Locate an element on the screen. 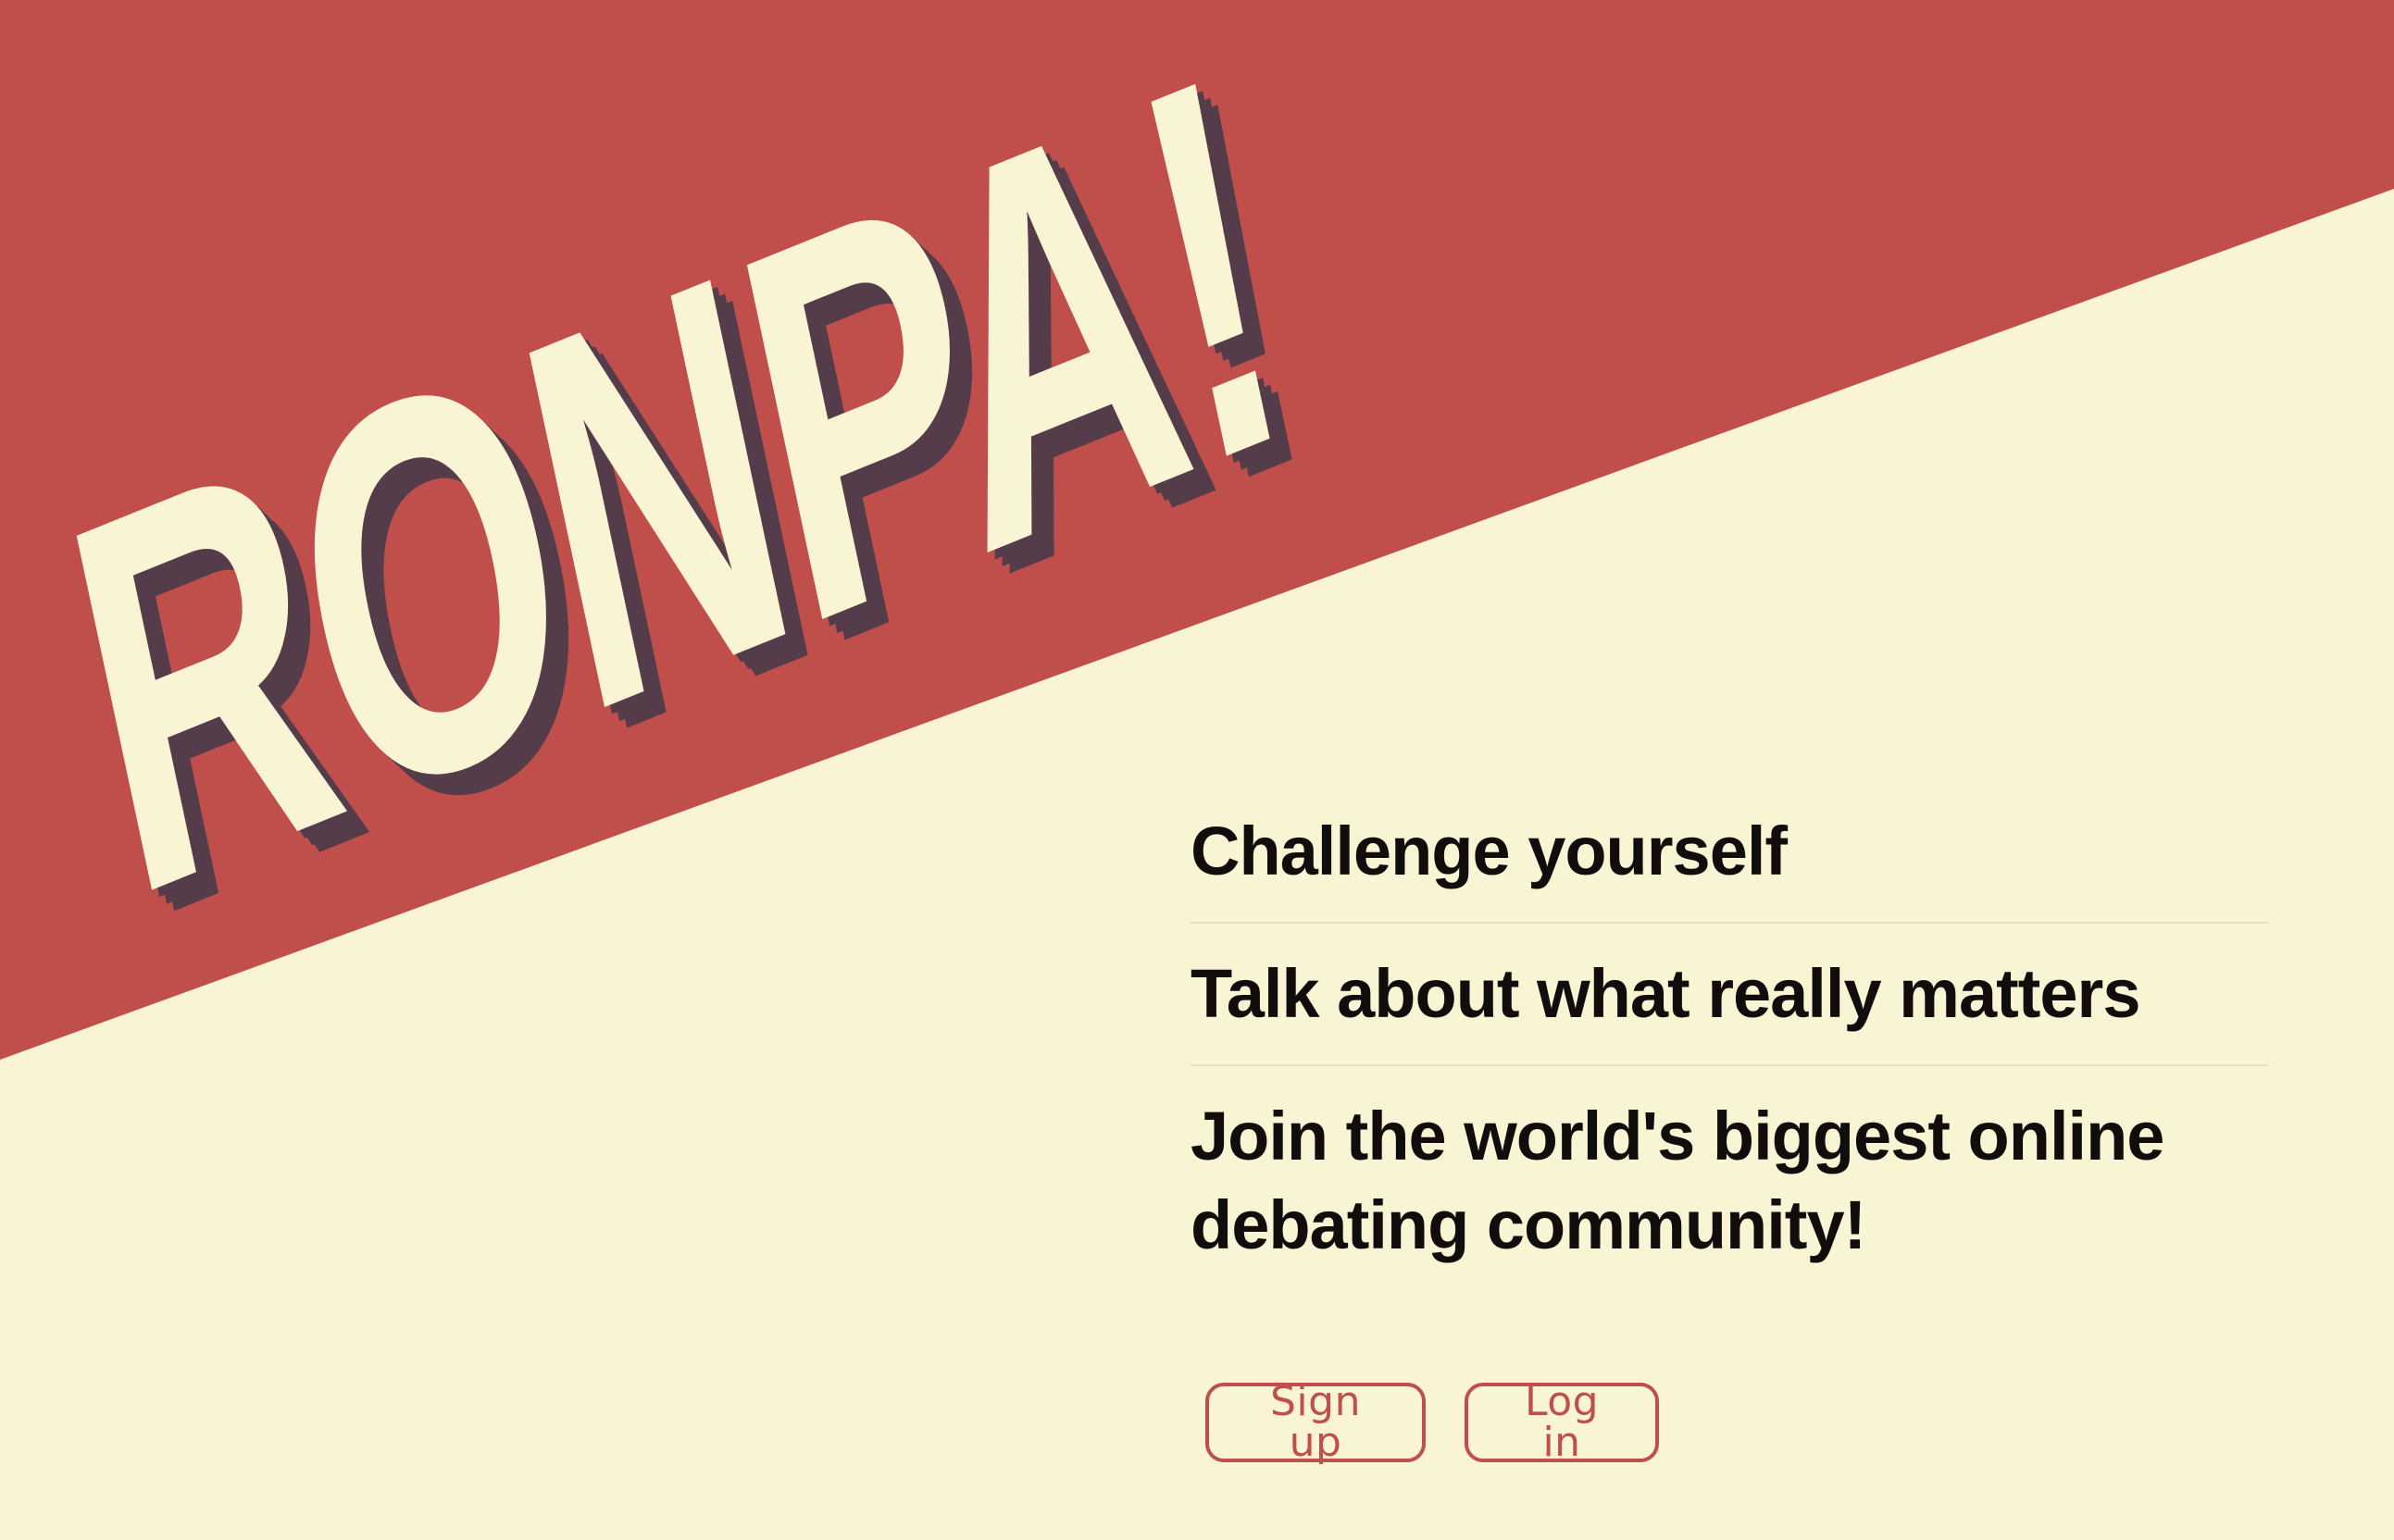  sign-up-button: Sign up is located at coordinates (1315, 1422).